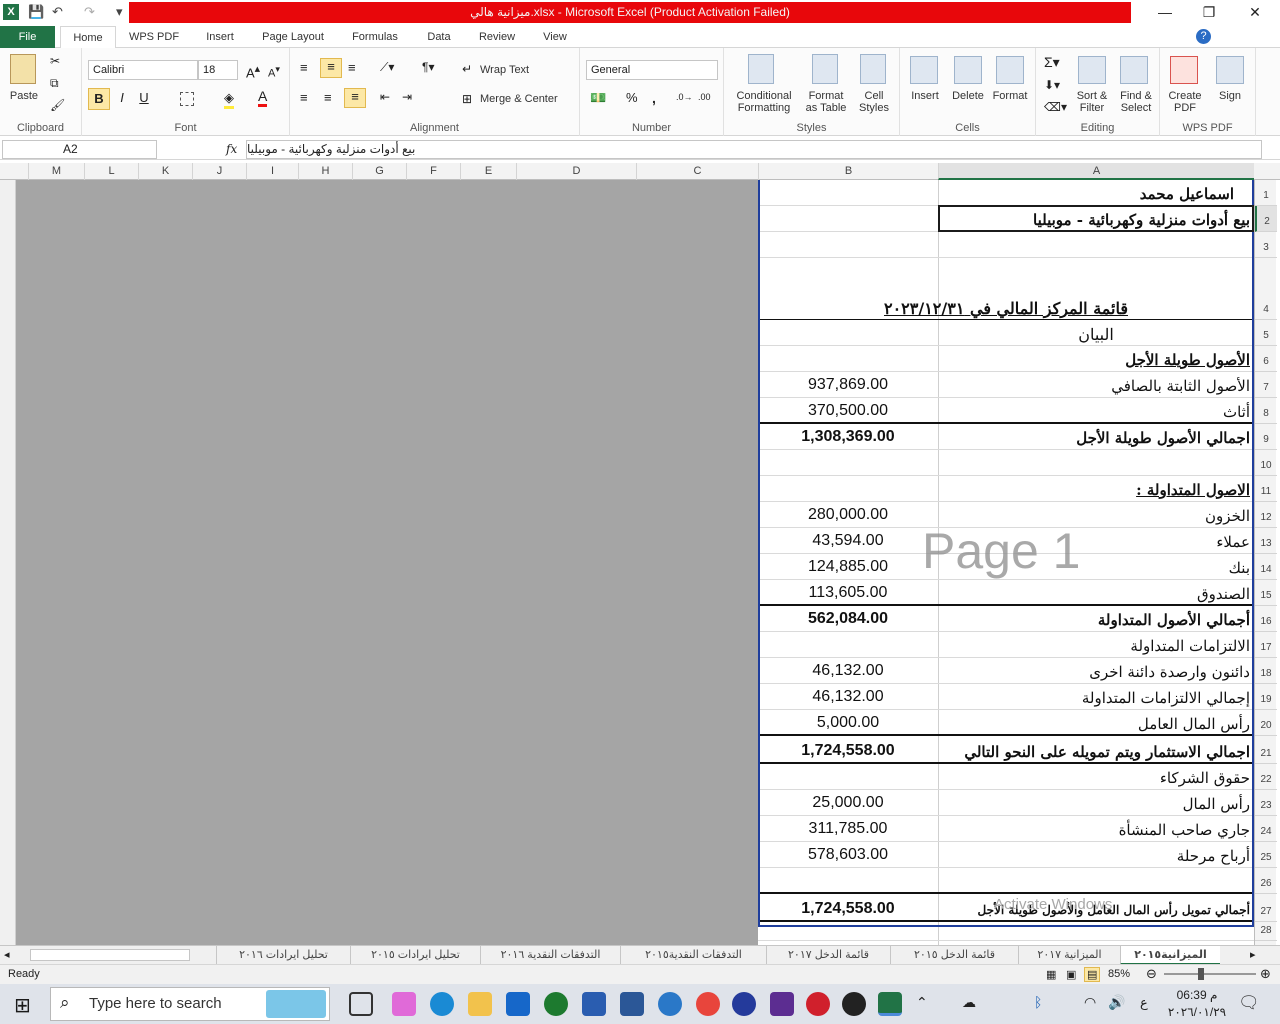 This screenshot has width=1280, height=1024. I want to click on tab-scroll-first-icon: ◂, so click(7, 954).